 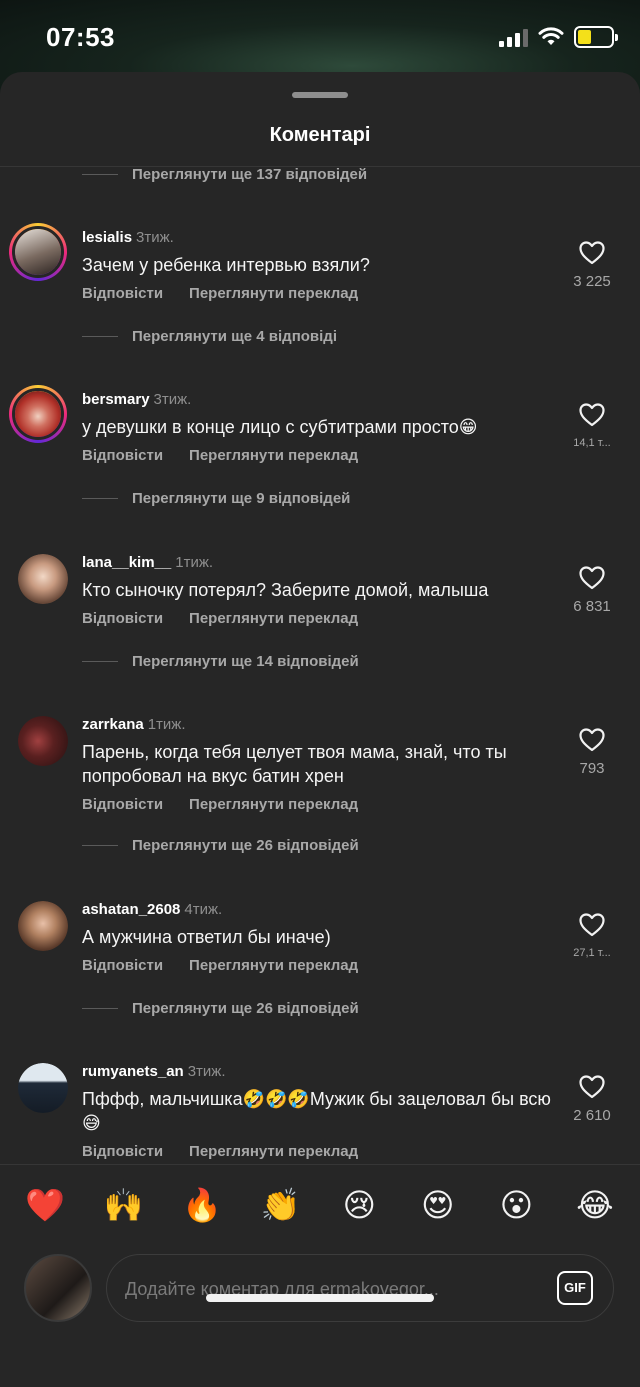 I want to click on battery-level, so click(x=584, y=37).